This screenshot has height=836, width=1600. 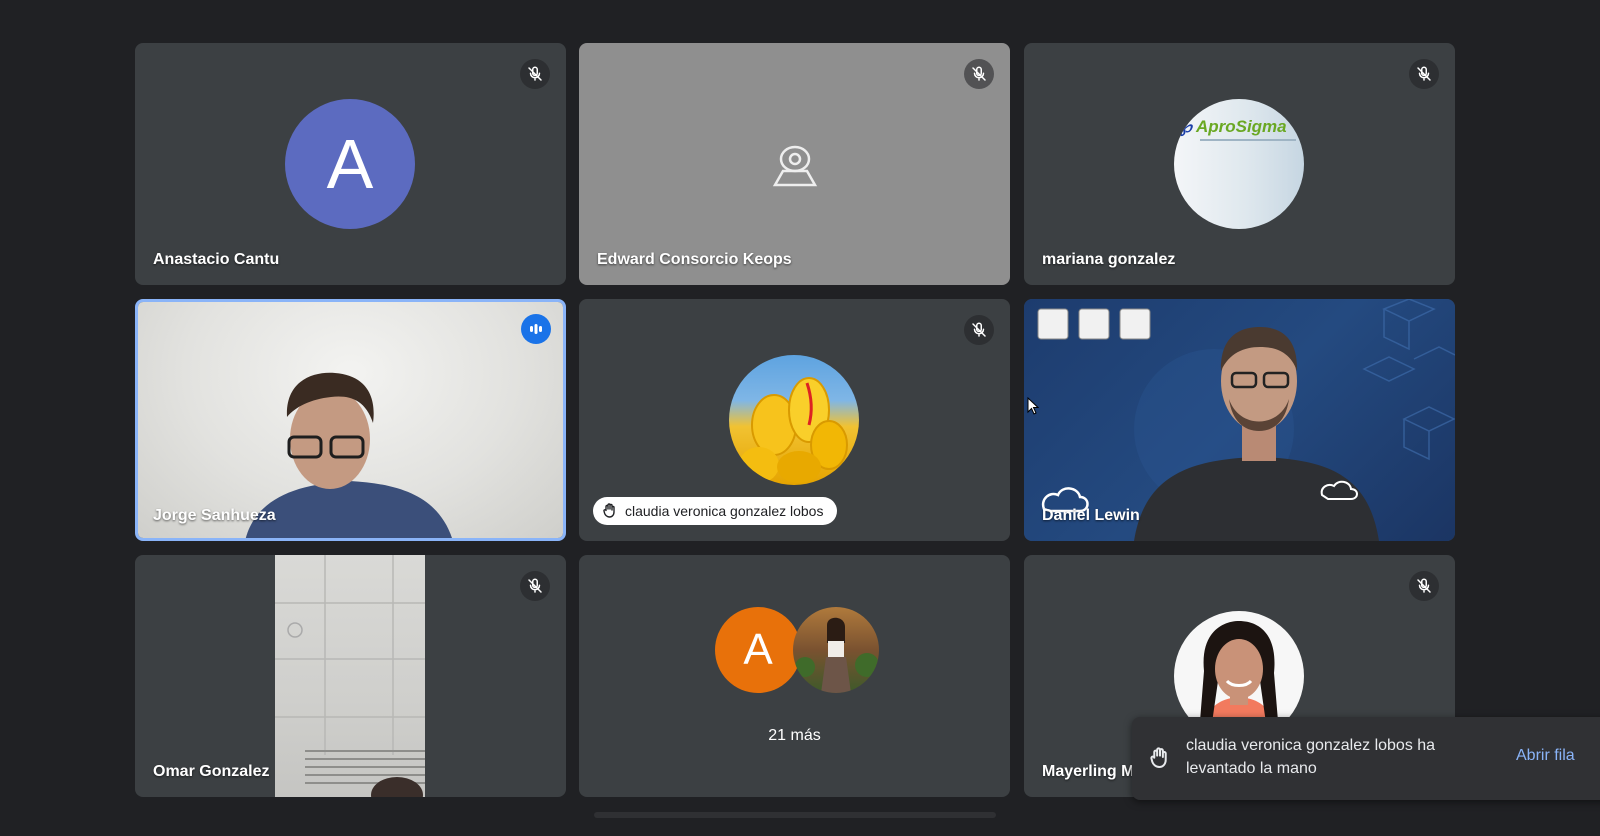 I want to click on participant-tile-edward: Edward Consorcio Keops, so click(x=794, y=164).